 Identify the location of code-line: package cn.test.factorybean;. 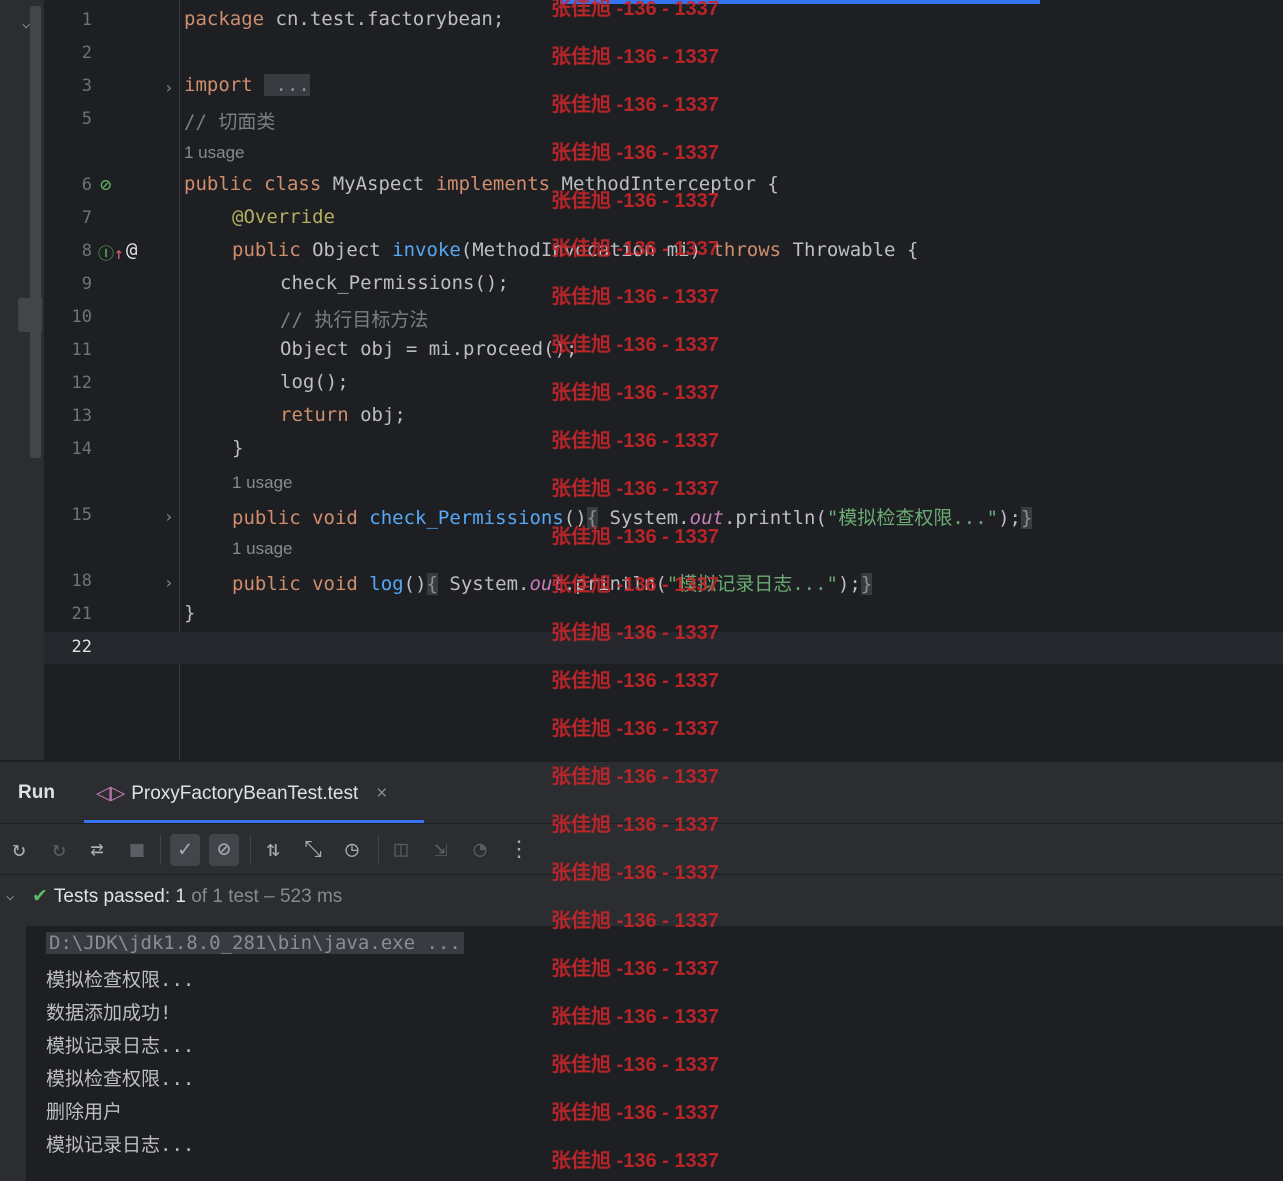
(344, 19).